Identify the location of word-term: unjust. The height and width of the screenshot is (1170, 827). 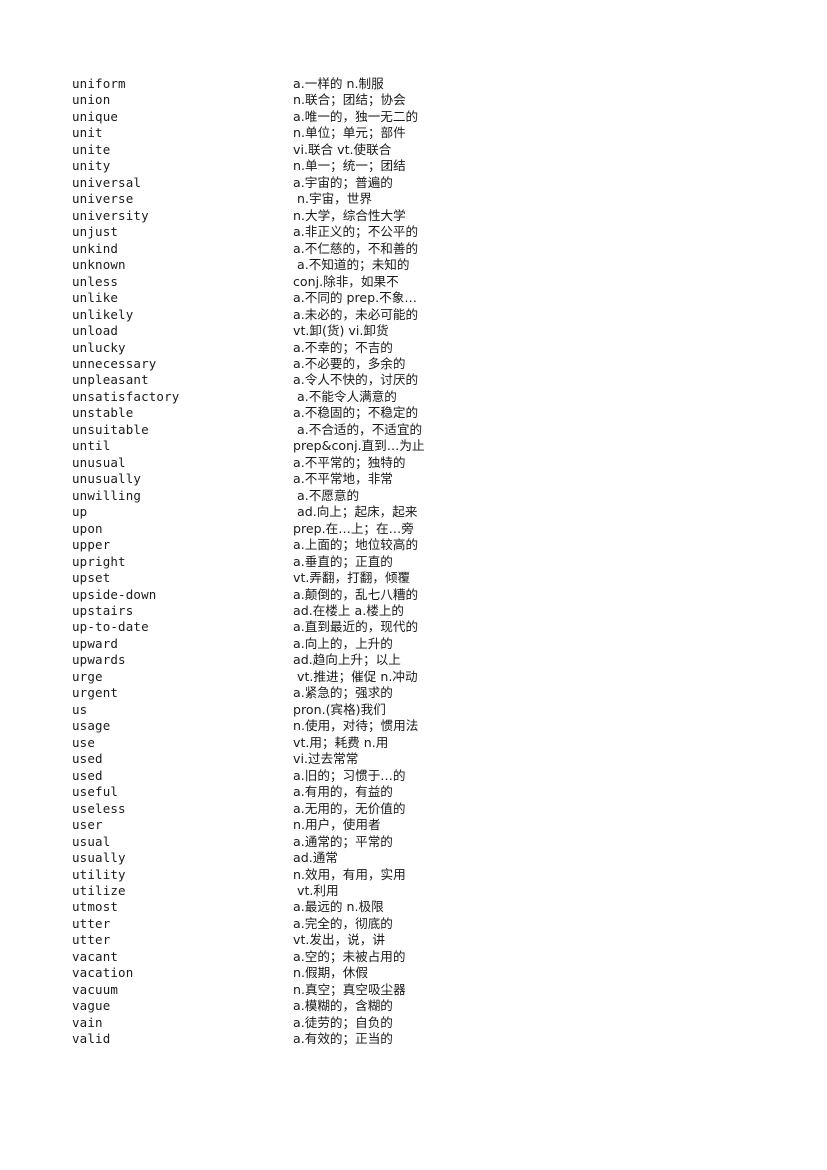
(95, 232).